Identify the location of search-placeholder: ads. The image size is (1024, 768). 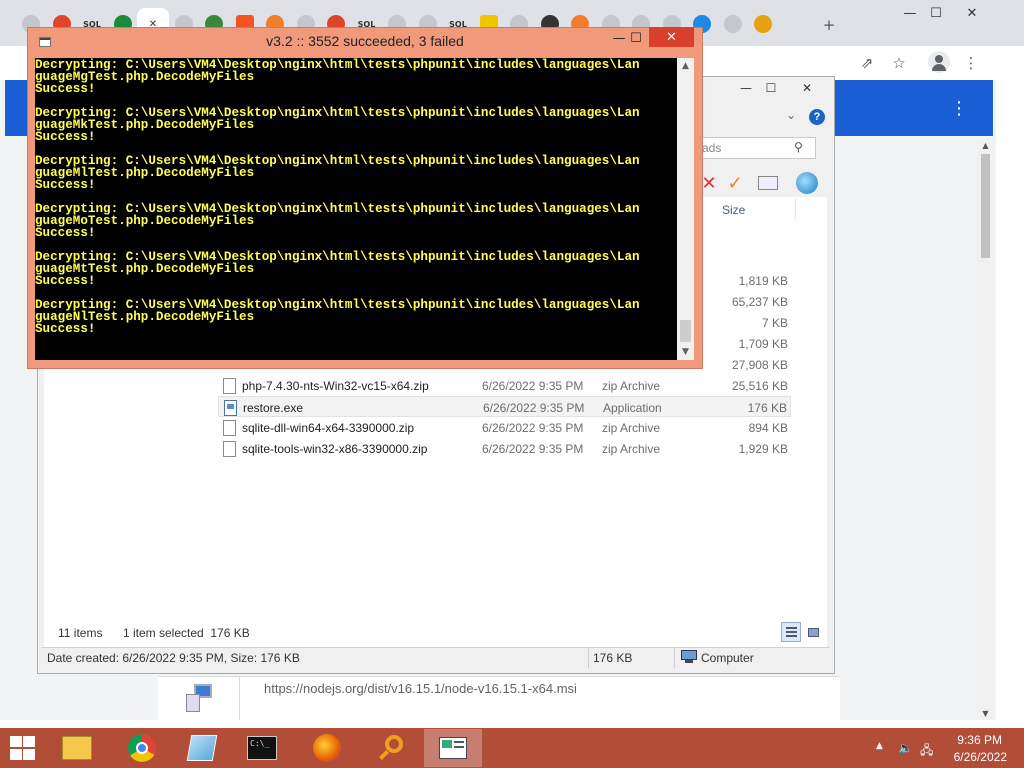
(712, 148).